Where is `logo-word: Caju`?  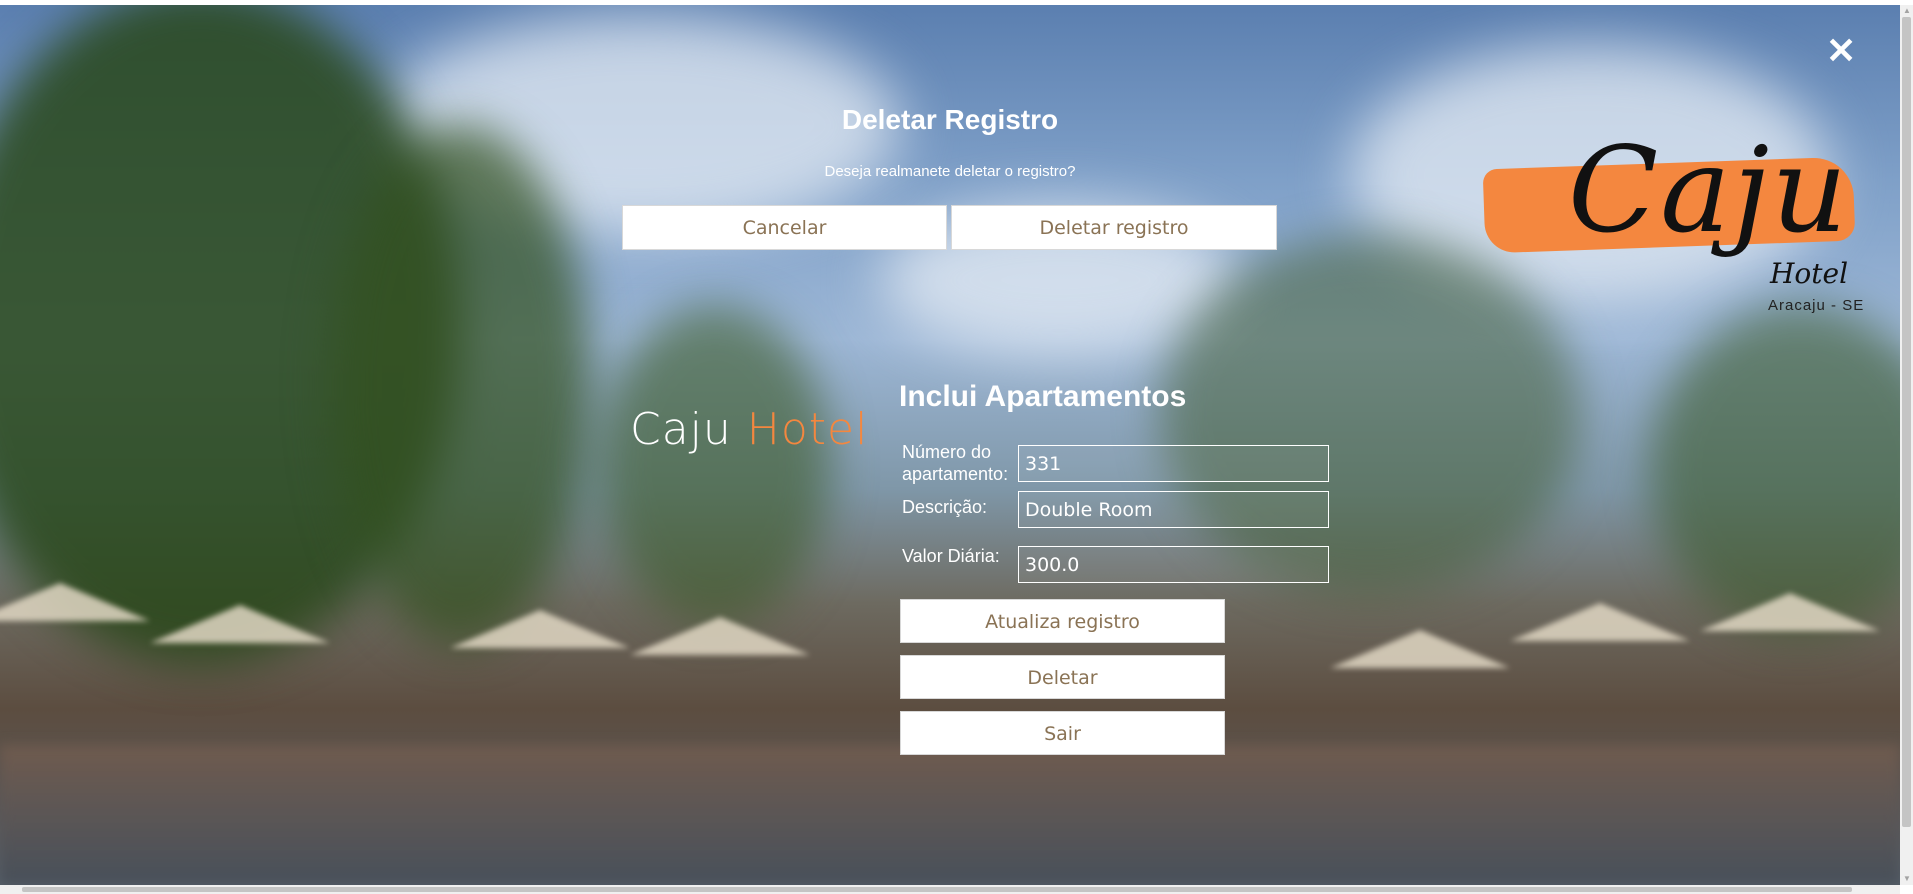
logo-word: Caju is located at coordinates (1709, 190).